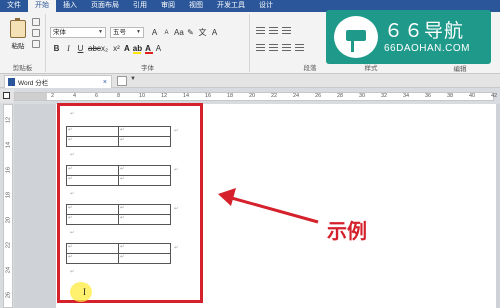 Image resolution: width=500 pixels, height=308 pixels. I want to click on annotation-callout: 示例, so click(347, 231).